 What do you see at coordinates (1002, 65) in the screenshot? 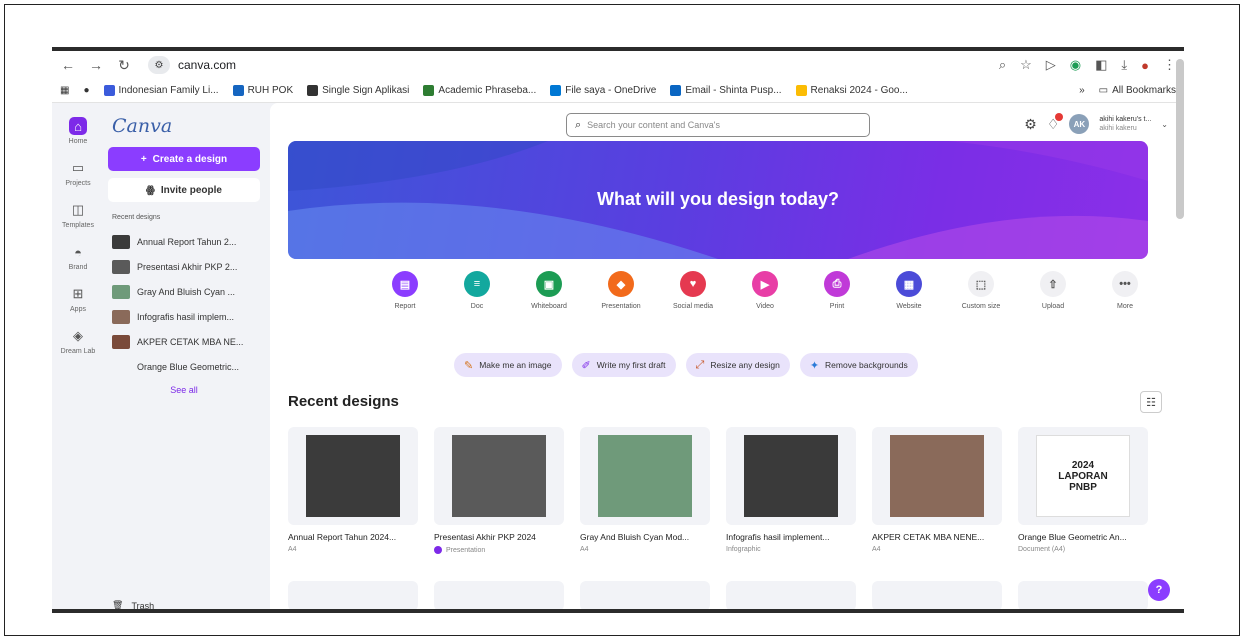
I see `zoom-icon: ⌕` at bounding box center [1002, 65].